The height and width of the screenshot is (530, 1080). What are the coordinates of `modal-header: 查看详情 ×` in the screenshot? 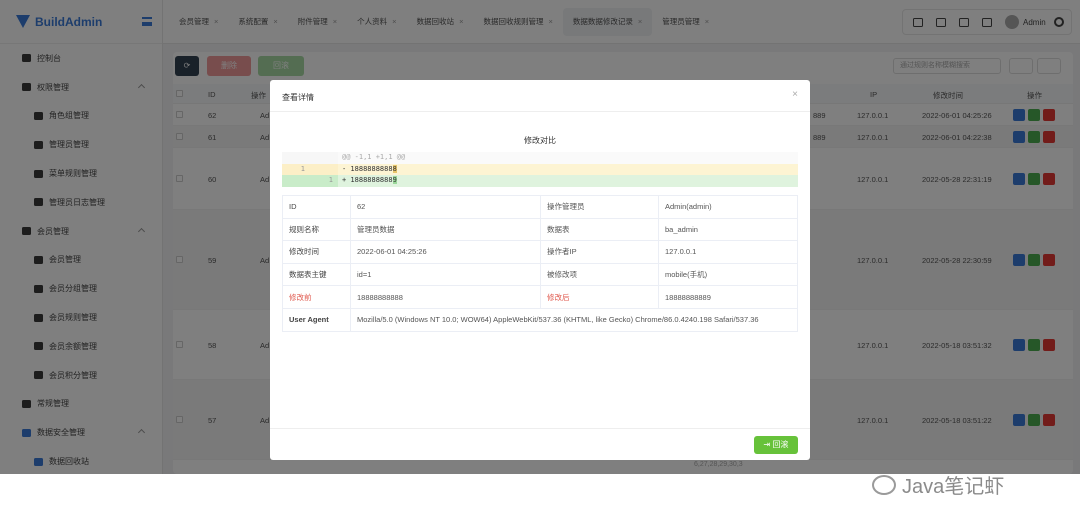 It's located at (540, 96).